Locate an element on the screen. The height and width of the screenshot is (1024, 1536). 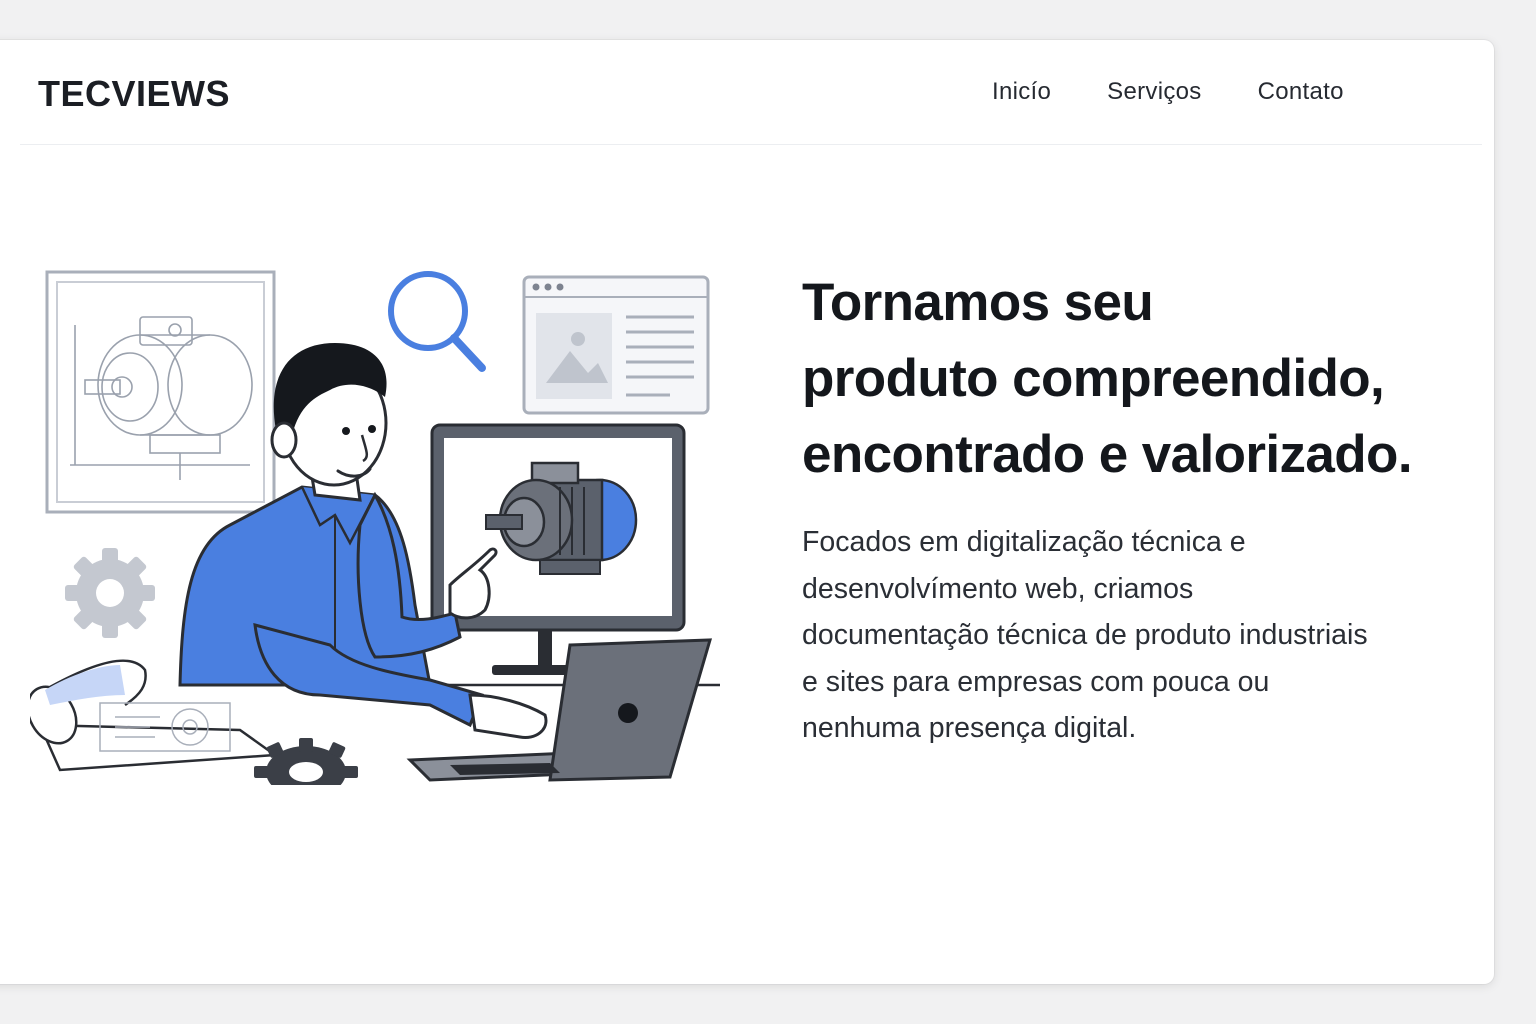
main-nav: Inicío Serviços Contato is located at coordinates (1168, 92).